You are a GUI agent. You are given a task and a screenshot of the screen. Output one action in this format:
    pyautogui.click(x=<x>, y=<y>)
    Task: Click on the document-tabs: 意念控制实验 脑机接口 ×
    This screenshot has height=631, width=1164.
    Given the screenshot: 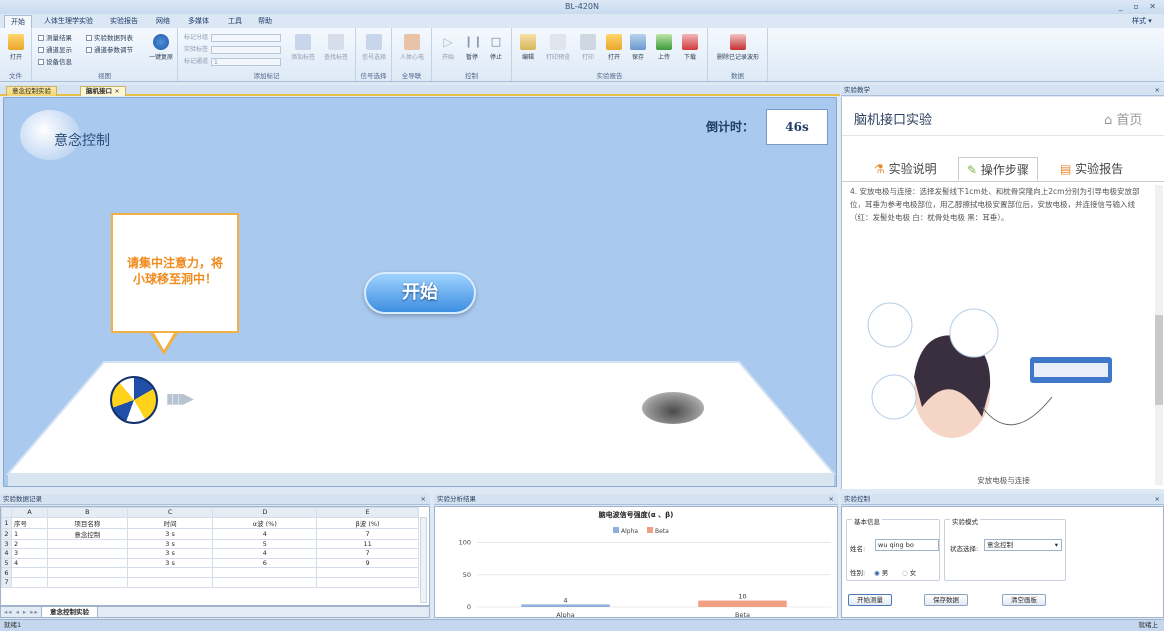 What is the action you would take?
    pyautogui.click(x=420, y=90)
    